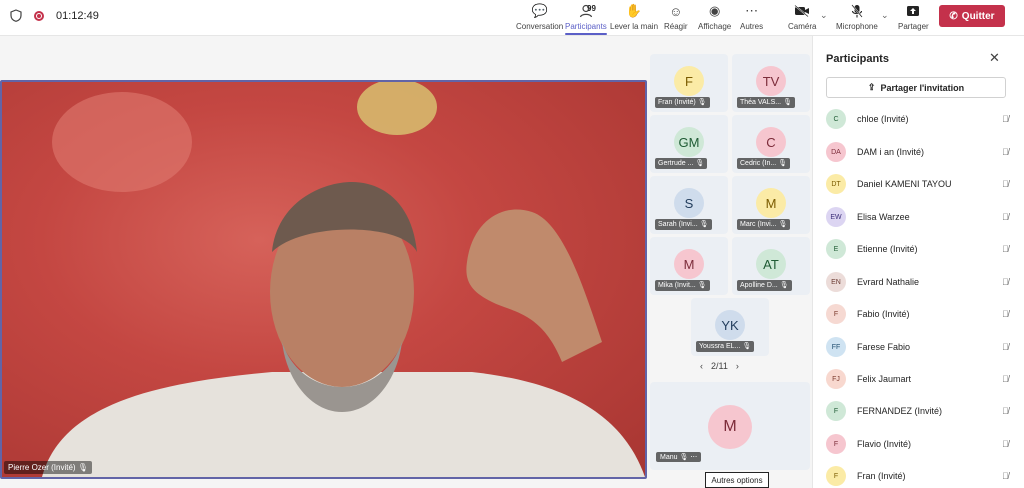 This screenshot has width=1024, height=488. I want to click on tile-name-tag: Apolline D... 🎙, so click(764, 285).